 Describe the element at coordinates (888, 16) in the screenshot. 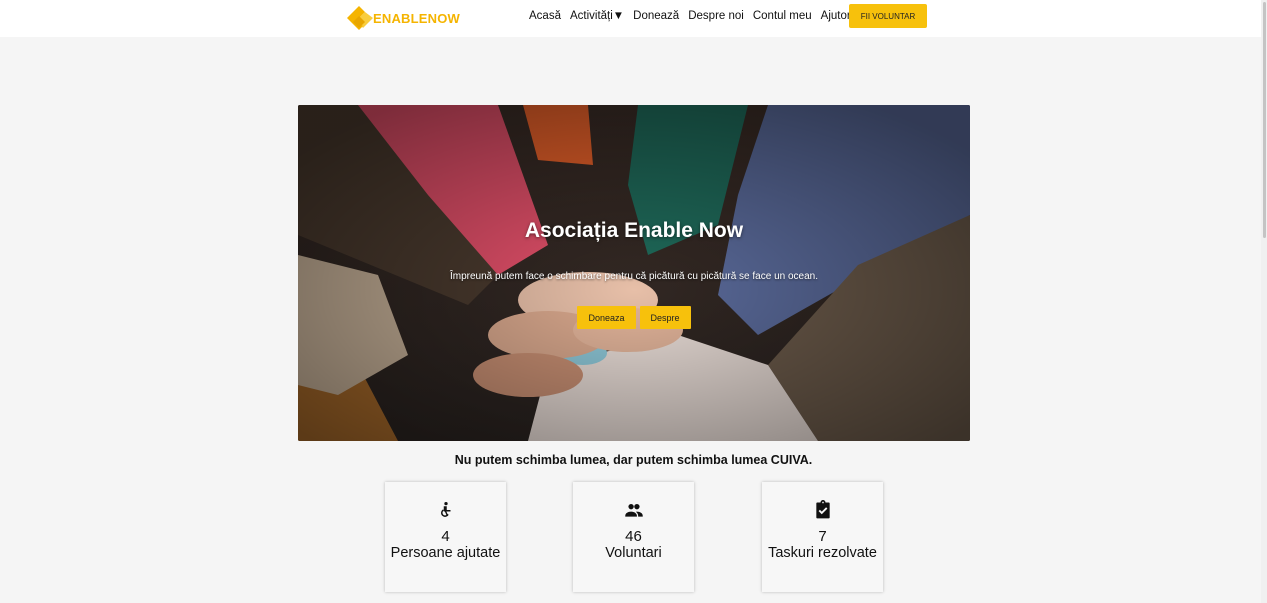

I see `volunteer-button: FII VOLUNTAR` at that location.